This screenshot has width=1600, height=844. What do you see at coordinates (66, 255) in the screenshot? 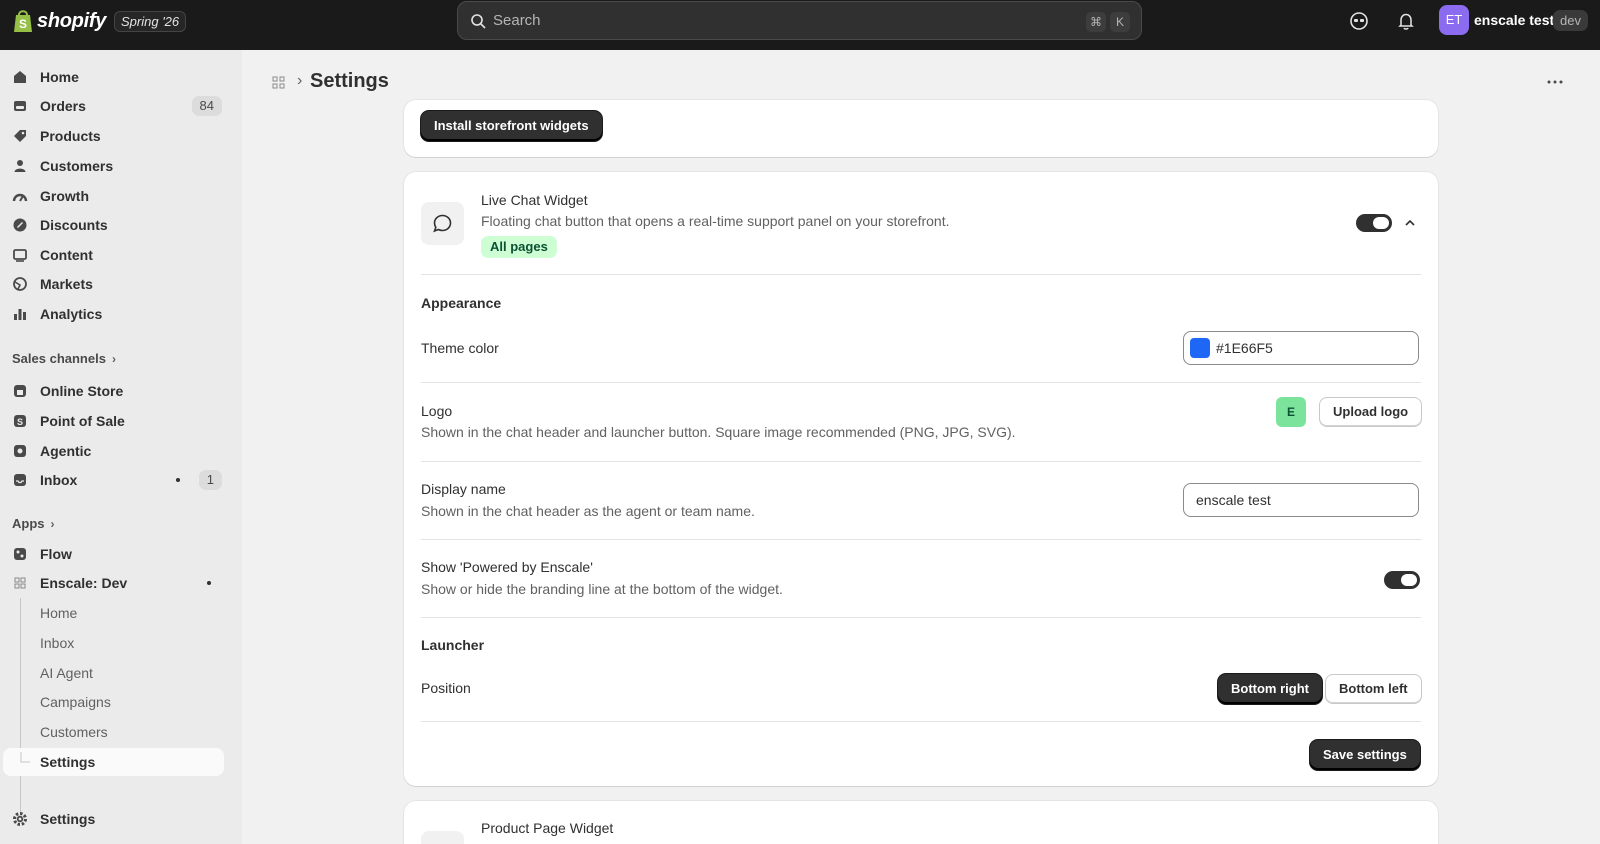
I see `sidebar-item-label: Content` at bounding box center [66, 255].